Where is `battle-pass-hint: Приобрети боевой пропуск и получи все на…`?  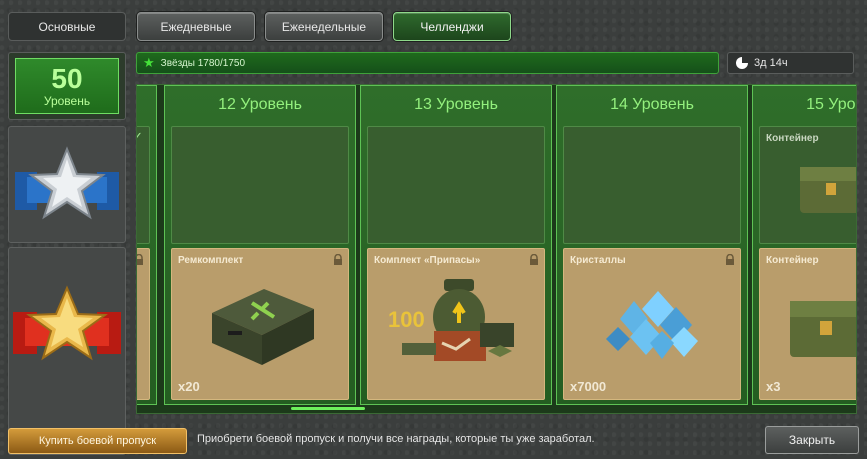
battle-pass-hint: Приобрети боевой пропуск и получи все на… is located at coordinates (396, 439).